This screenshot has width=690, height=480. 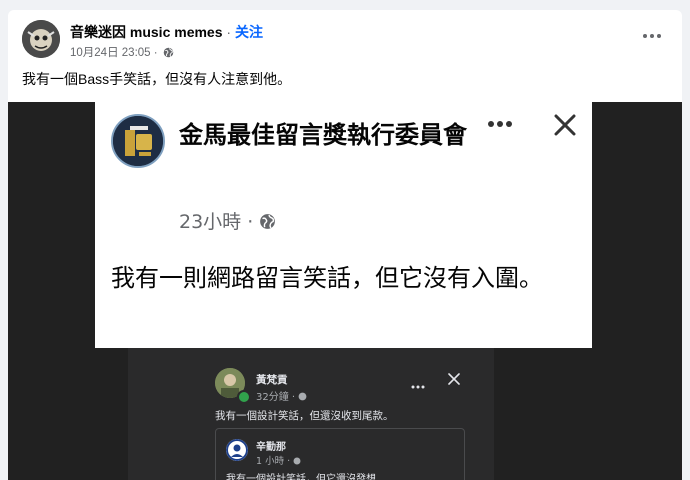 I want to click on post-caption: 我有一個Bass手笑話，但沒有人注意到他。, so click(x=157, y=79).